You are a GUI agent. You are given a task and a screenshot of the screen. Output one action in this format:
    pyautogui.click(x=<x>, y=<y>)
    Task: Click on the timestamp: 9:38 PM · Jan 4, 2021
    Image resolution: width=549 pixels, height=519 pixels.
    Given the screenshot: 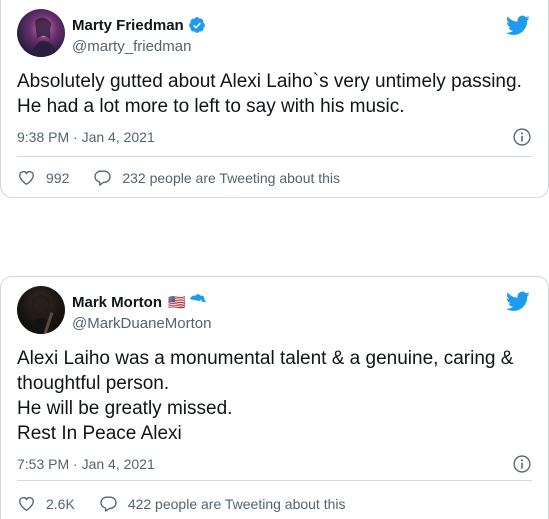 What is the action you would take?
    pyautogui.click(x=86, y=137)
    